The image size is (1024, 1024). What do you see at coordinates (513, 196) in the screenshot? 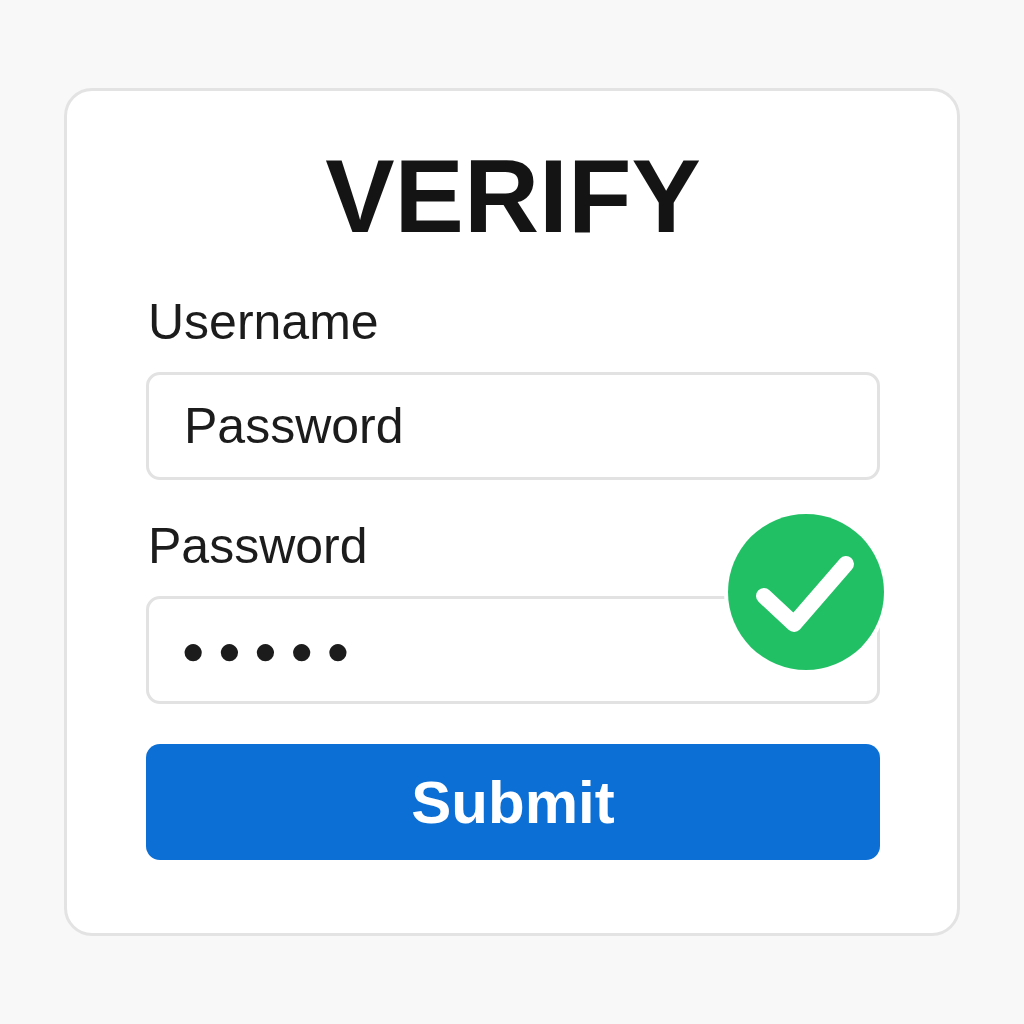
I see `form-title: VERIFY` at bounding box center [513, 196].